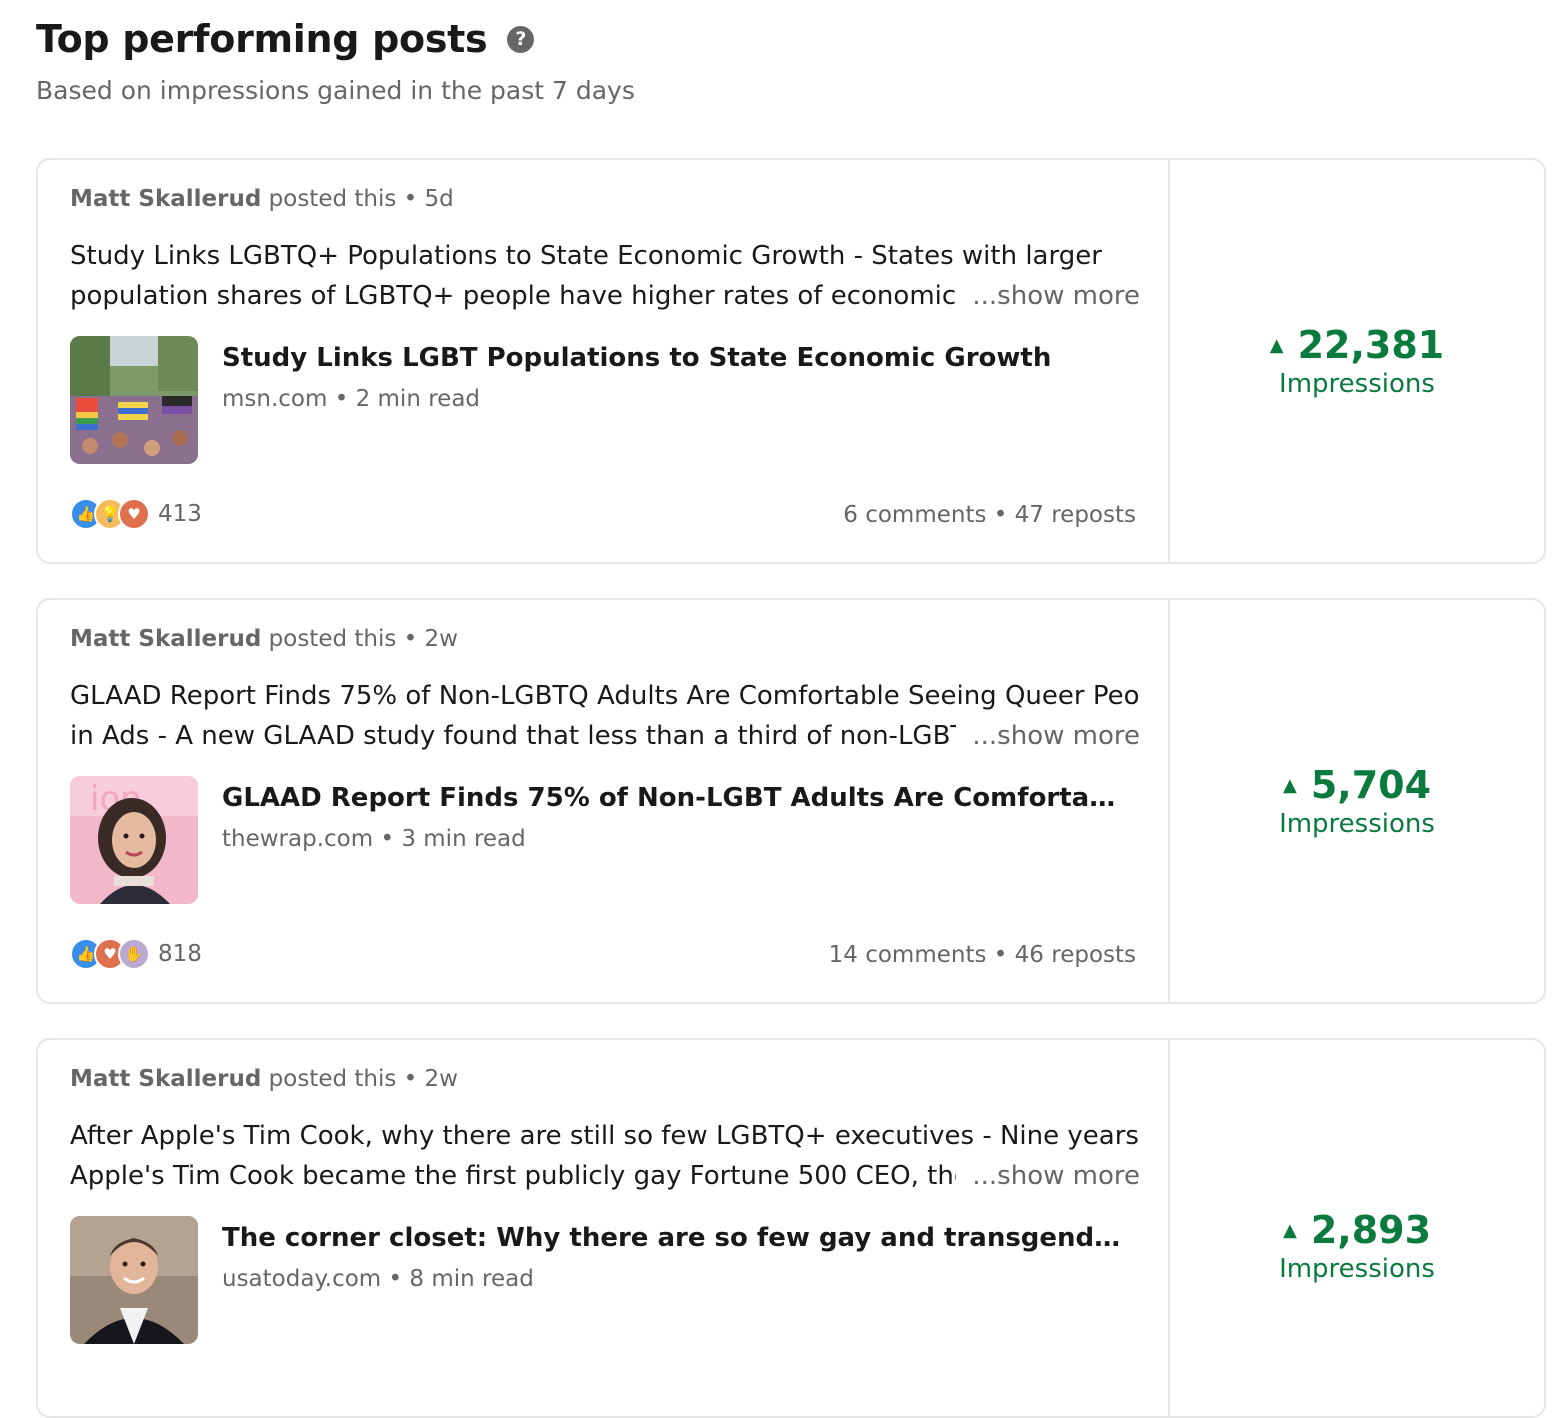 This screenshot has width=1564, height=1418. I want to click on impressions-value: 22,381, so click(1371, 345).